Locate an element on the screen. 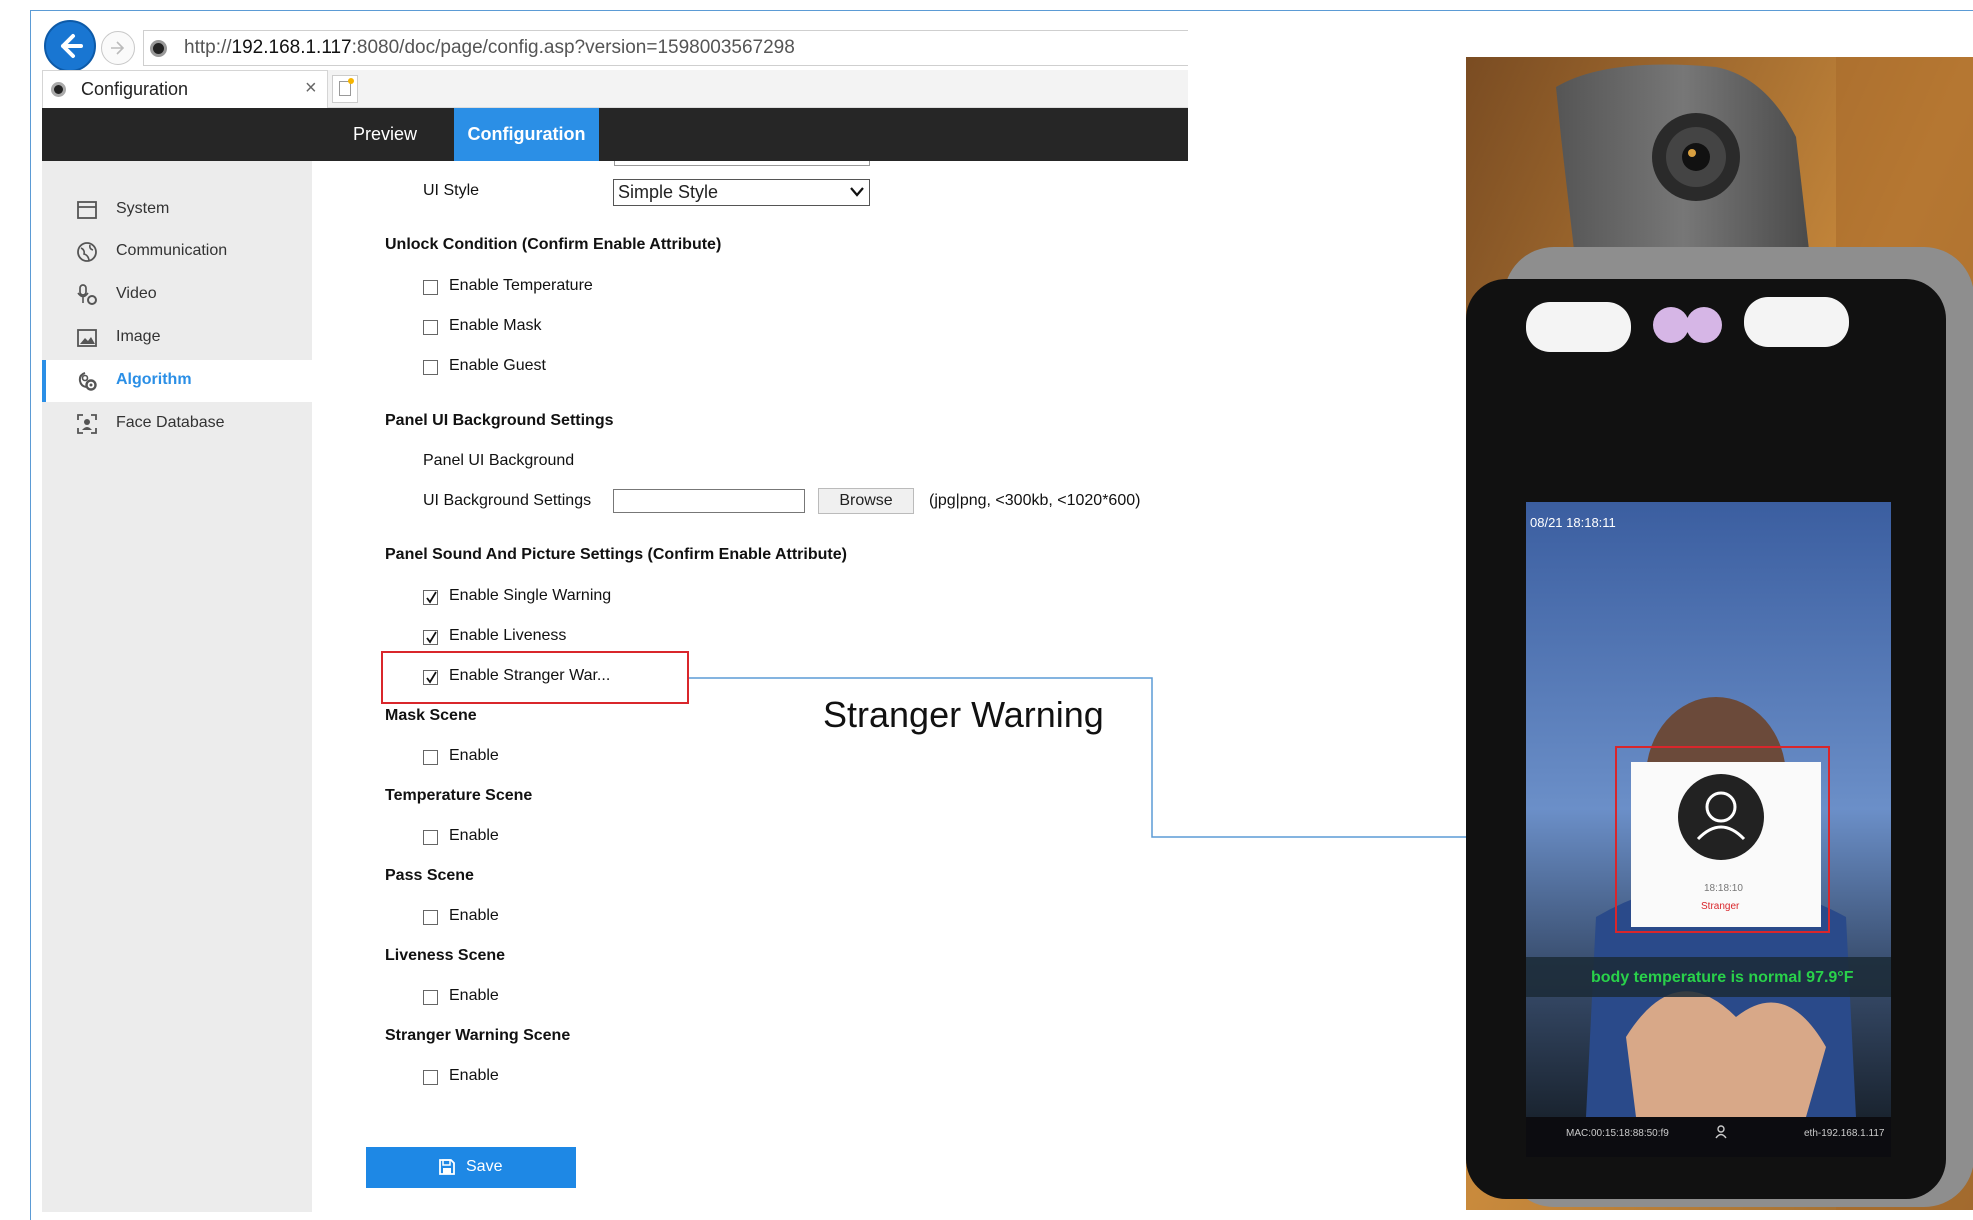  enable-liveness-label: Enable Liveness is located at coordinates (508, 635).